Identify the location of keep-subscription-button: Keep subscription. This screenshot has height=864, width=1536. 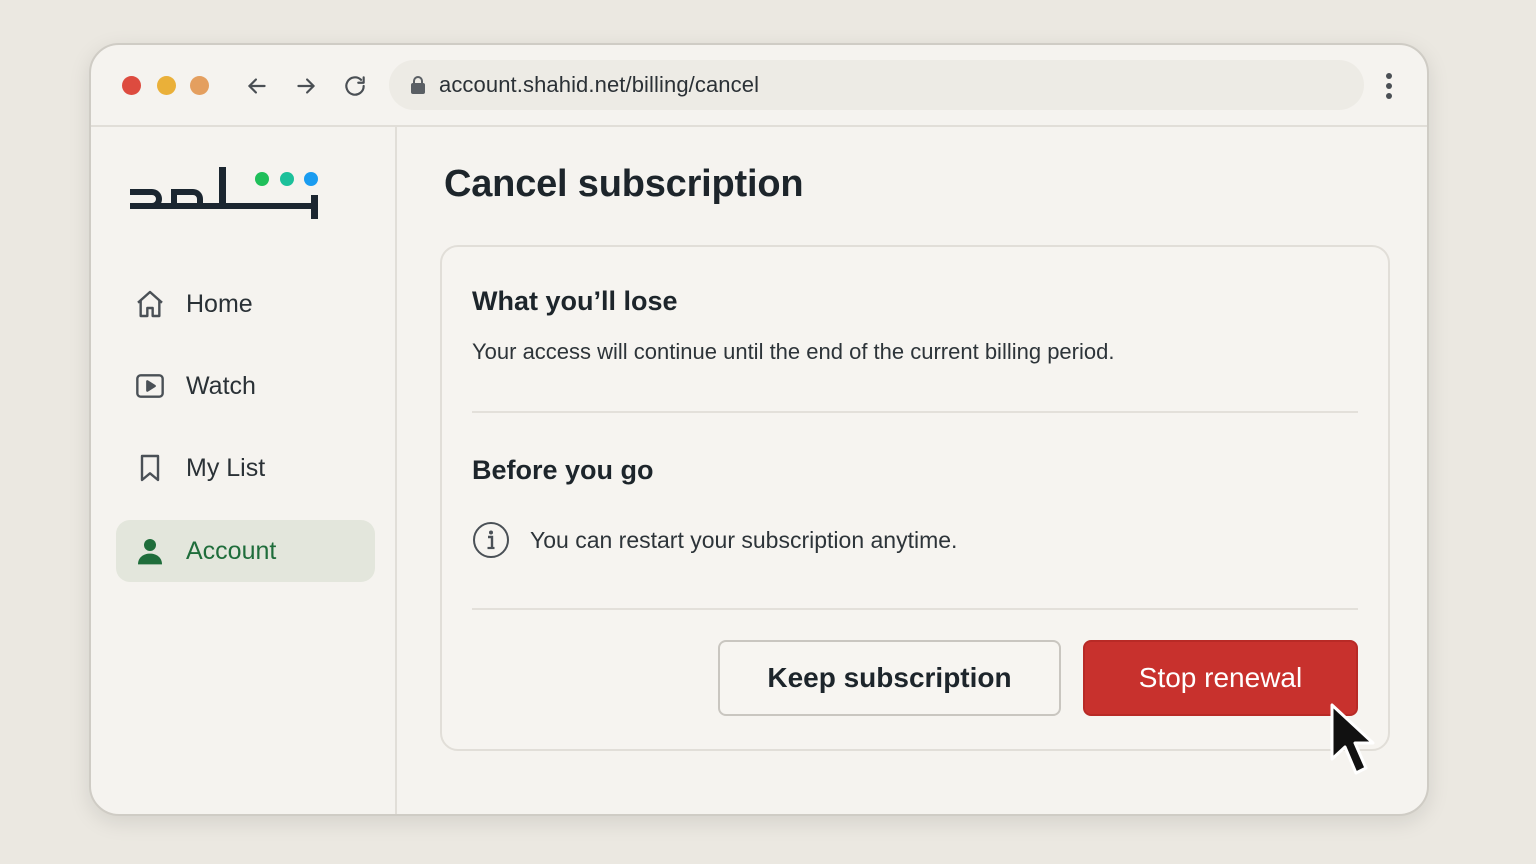
(889, 678).